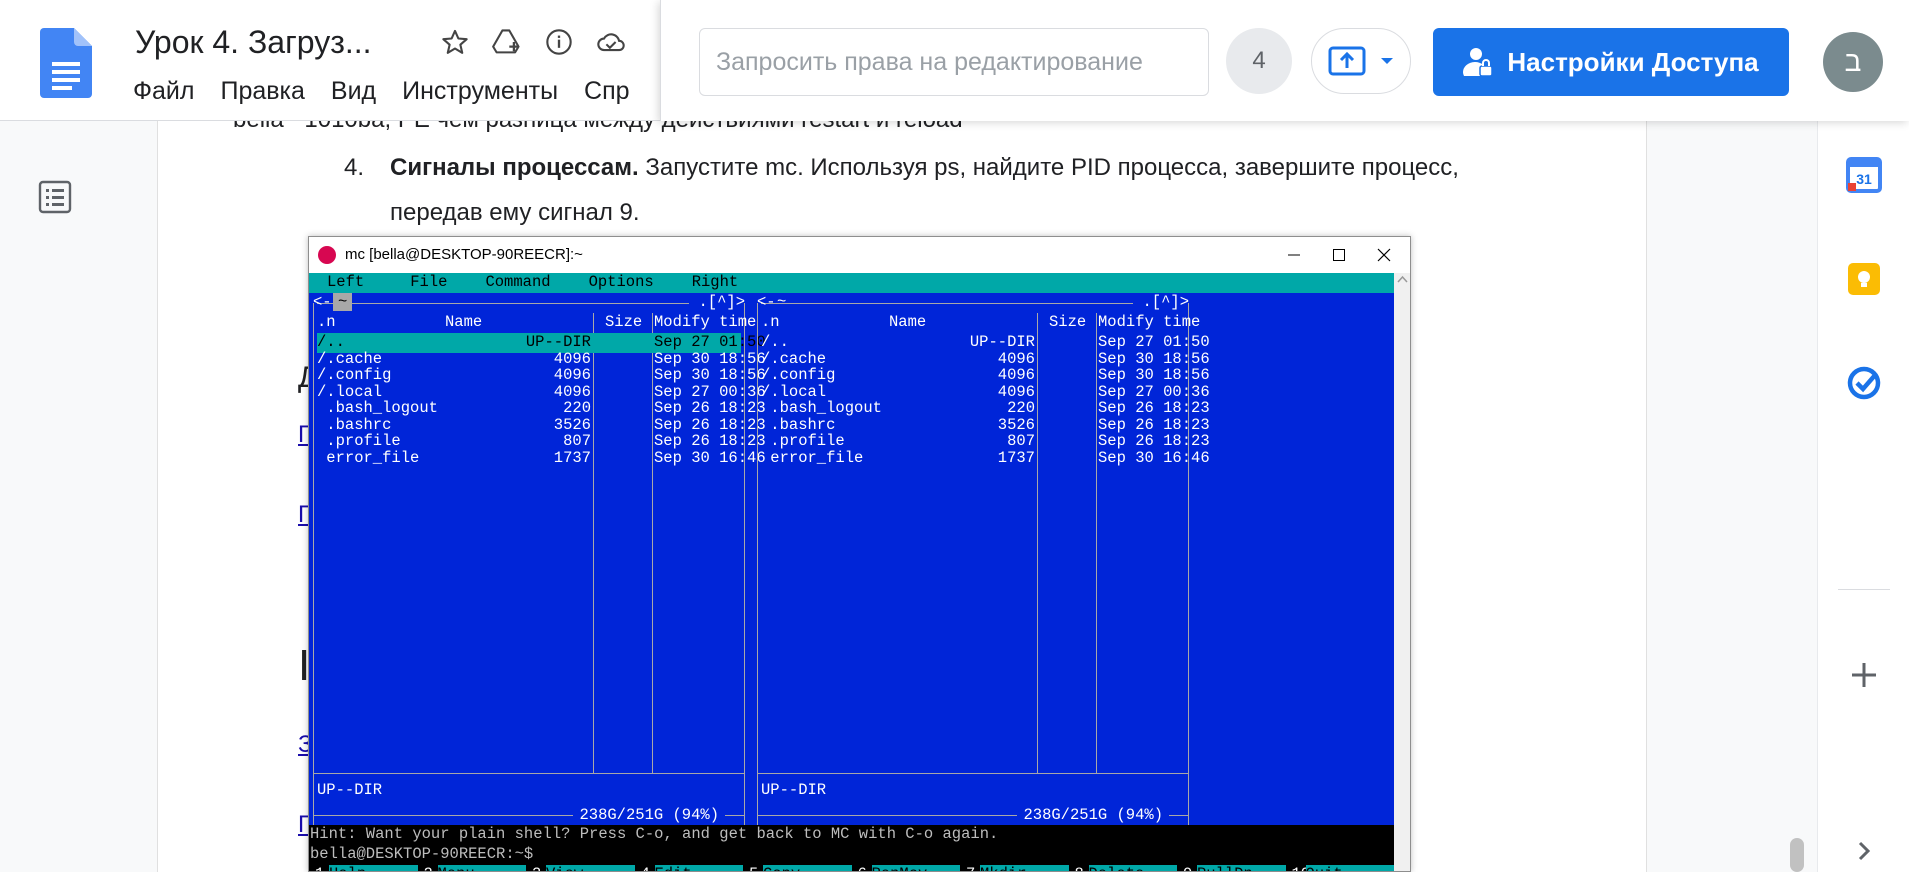  I want to click on document-scrollbar, so click(1797, 855).